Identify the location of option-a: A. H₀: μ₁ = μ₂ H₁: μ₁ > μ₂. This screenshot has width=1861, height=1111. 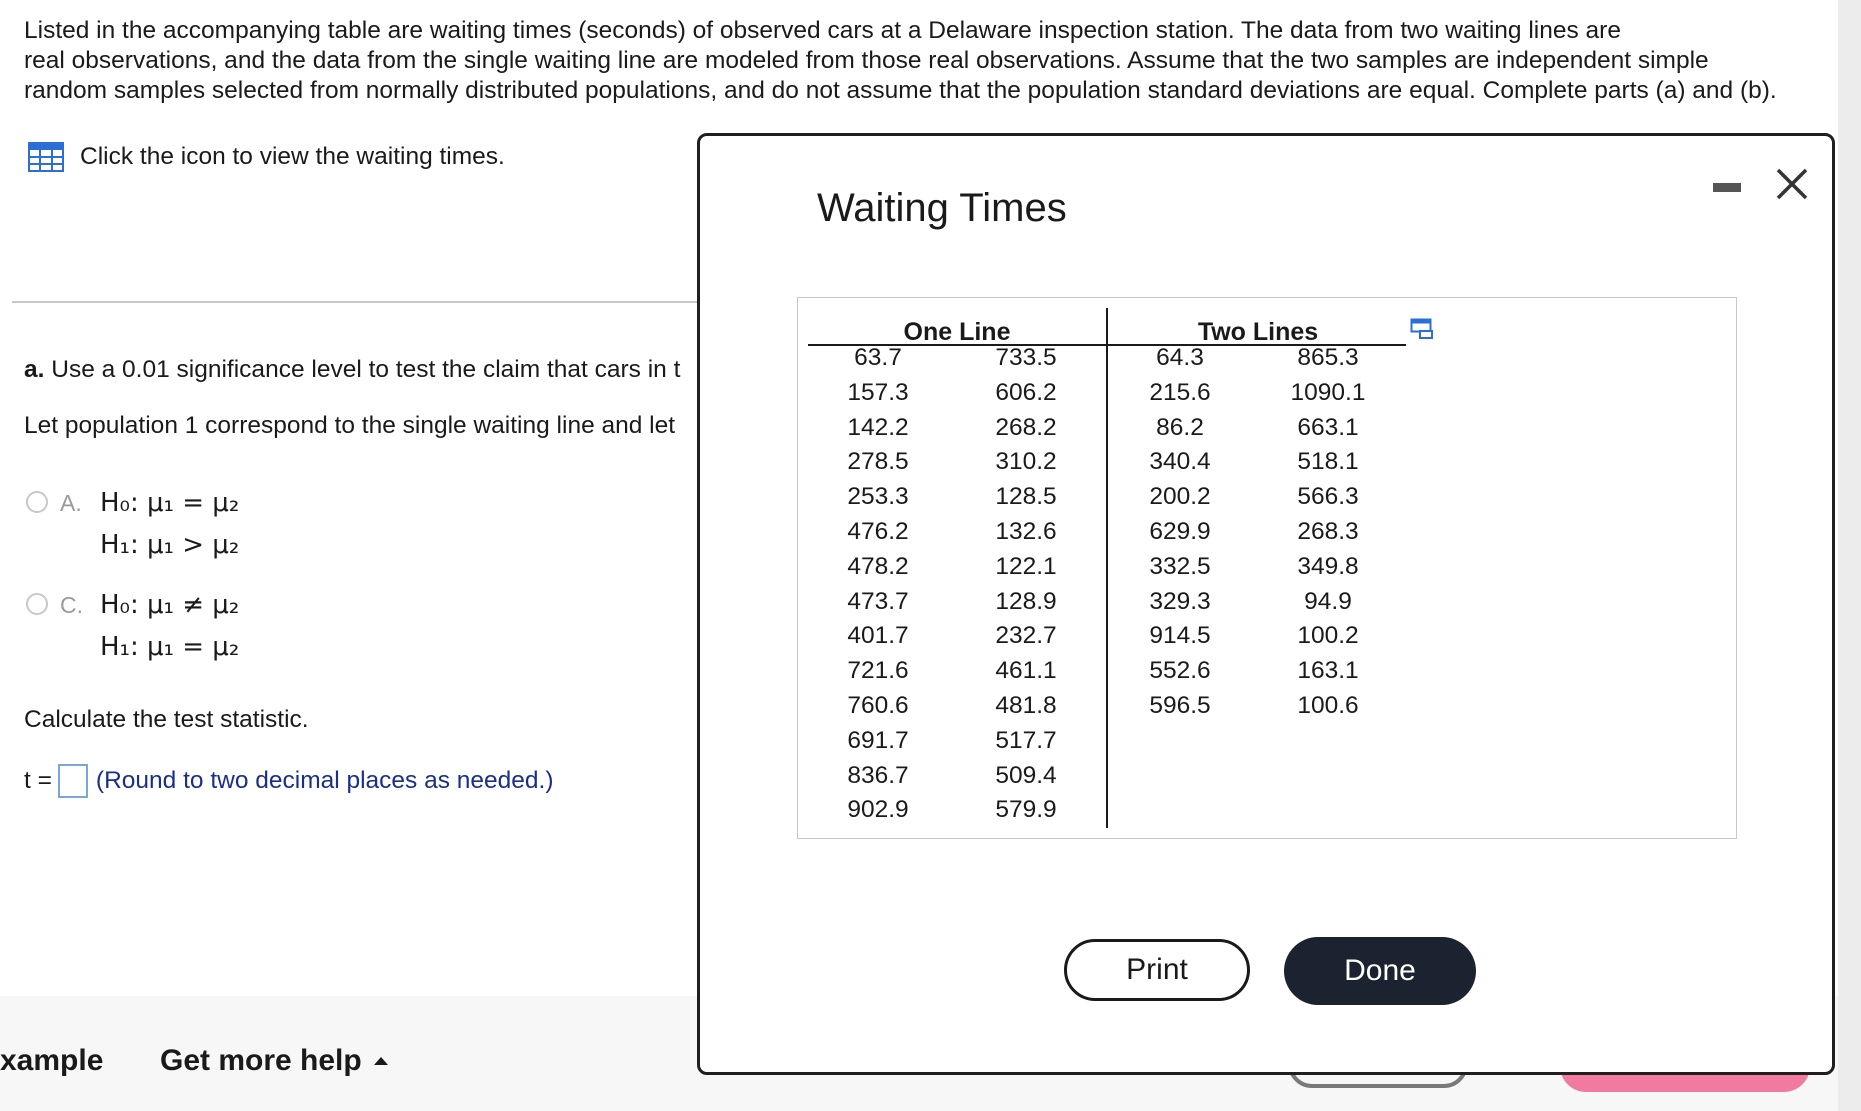
(132, 530).